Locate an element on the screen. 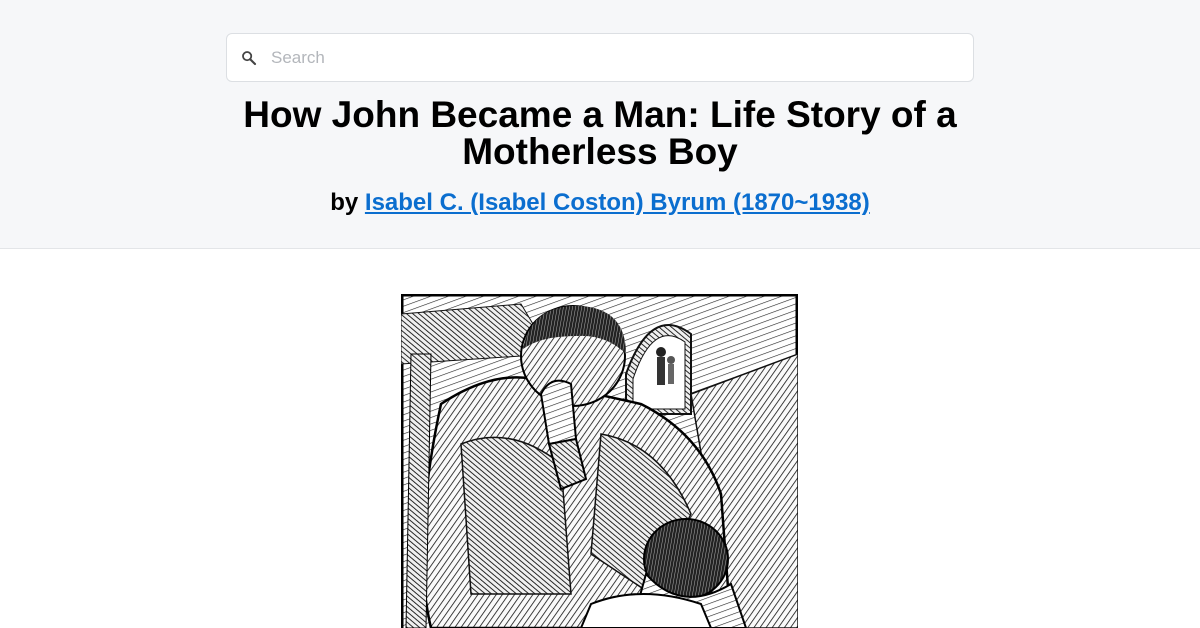  search-input is located at coordinates (611, 58).